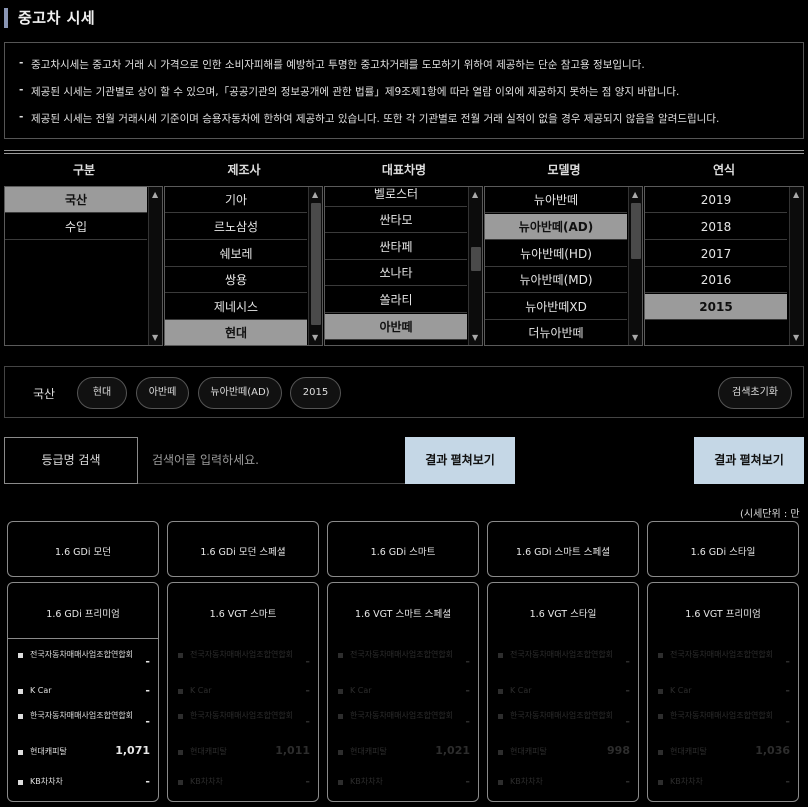 This screenshot has height=807, width=808. Describe the element at coordinates (240, 393) in the screenshot. I see `filter-chip: 뉴아반떼(AD)` at that location.